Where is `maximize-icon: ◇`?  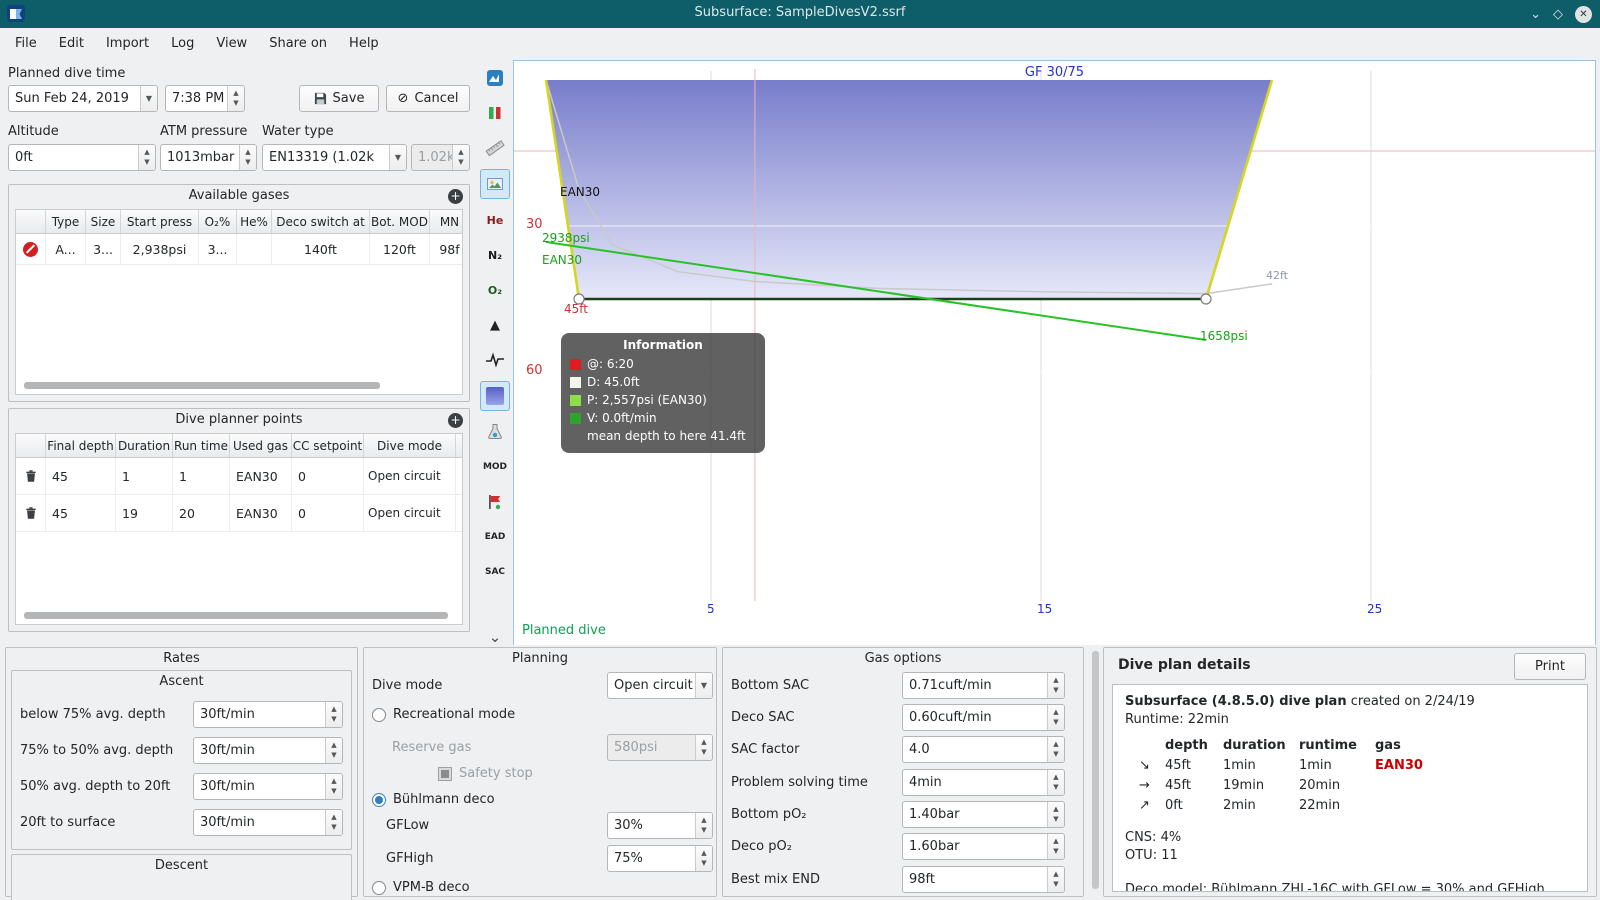 maximize-icon: ◇ is located at coordinates (1558, 14).